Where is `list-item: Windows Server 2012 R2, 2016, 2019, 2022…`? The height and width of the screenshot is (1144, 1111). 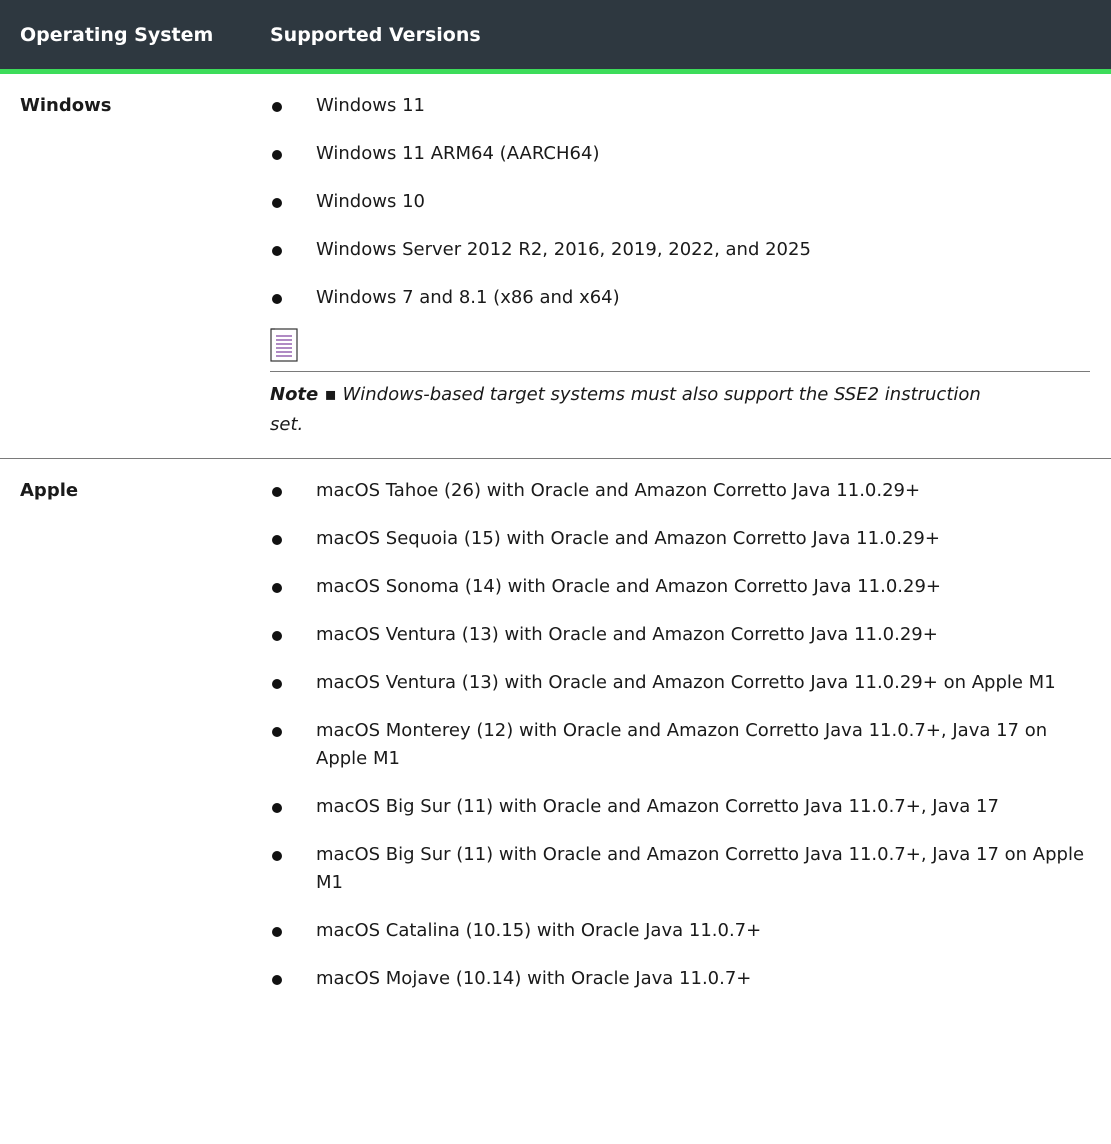
list-item: Windows Server 2012 R2, 2016, 2019, 2022… is located at coordinates (680, 250).